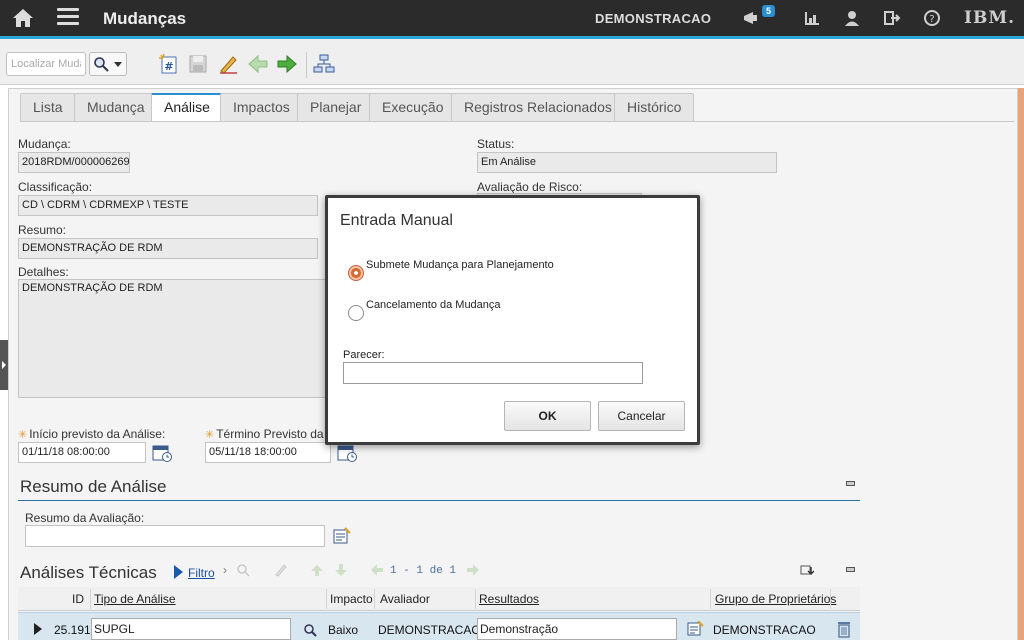  What do you see at coordinates (509, 599) in the screenshot?
I see `column-header-results: Resultados` at bounding box center [509, 599].